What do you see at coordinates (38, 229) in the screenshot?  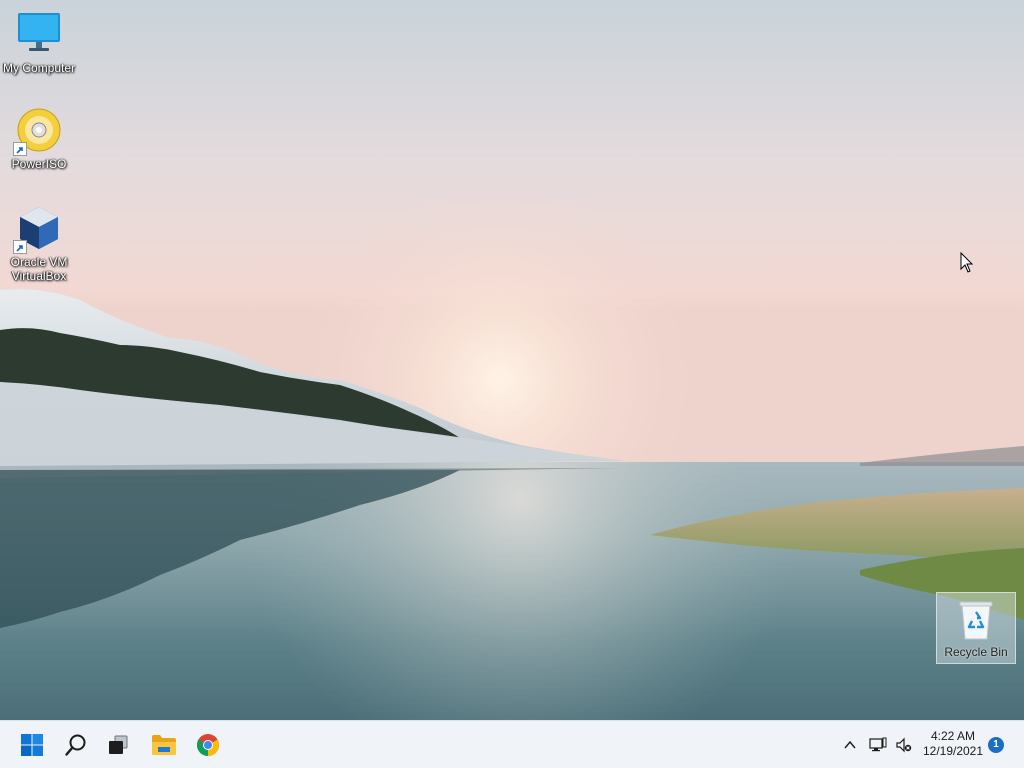 I see `virtualbox-cube-icon` at bounding box center [38, 229].